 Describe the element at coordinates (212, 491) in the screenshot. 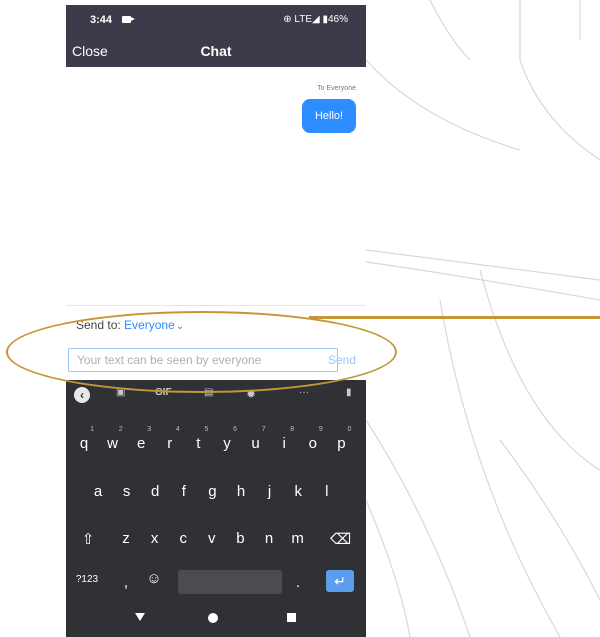

I see `key-g: g` at that location.